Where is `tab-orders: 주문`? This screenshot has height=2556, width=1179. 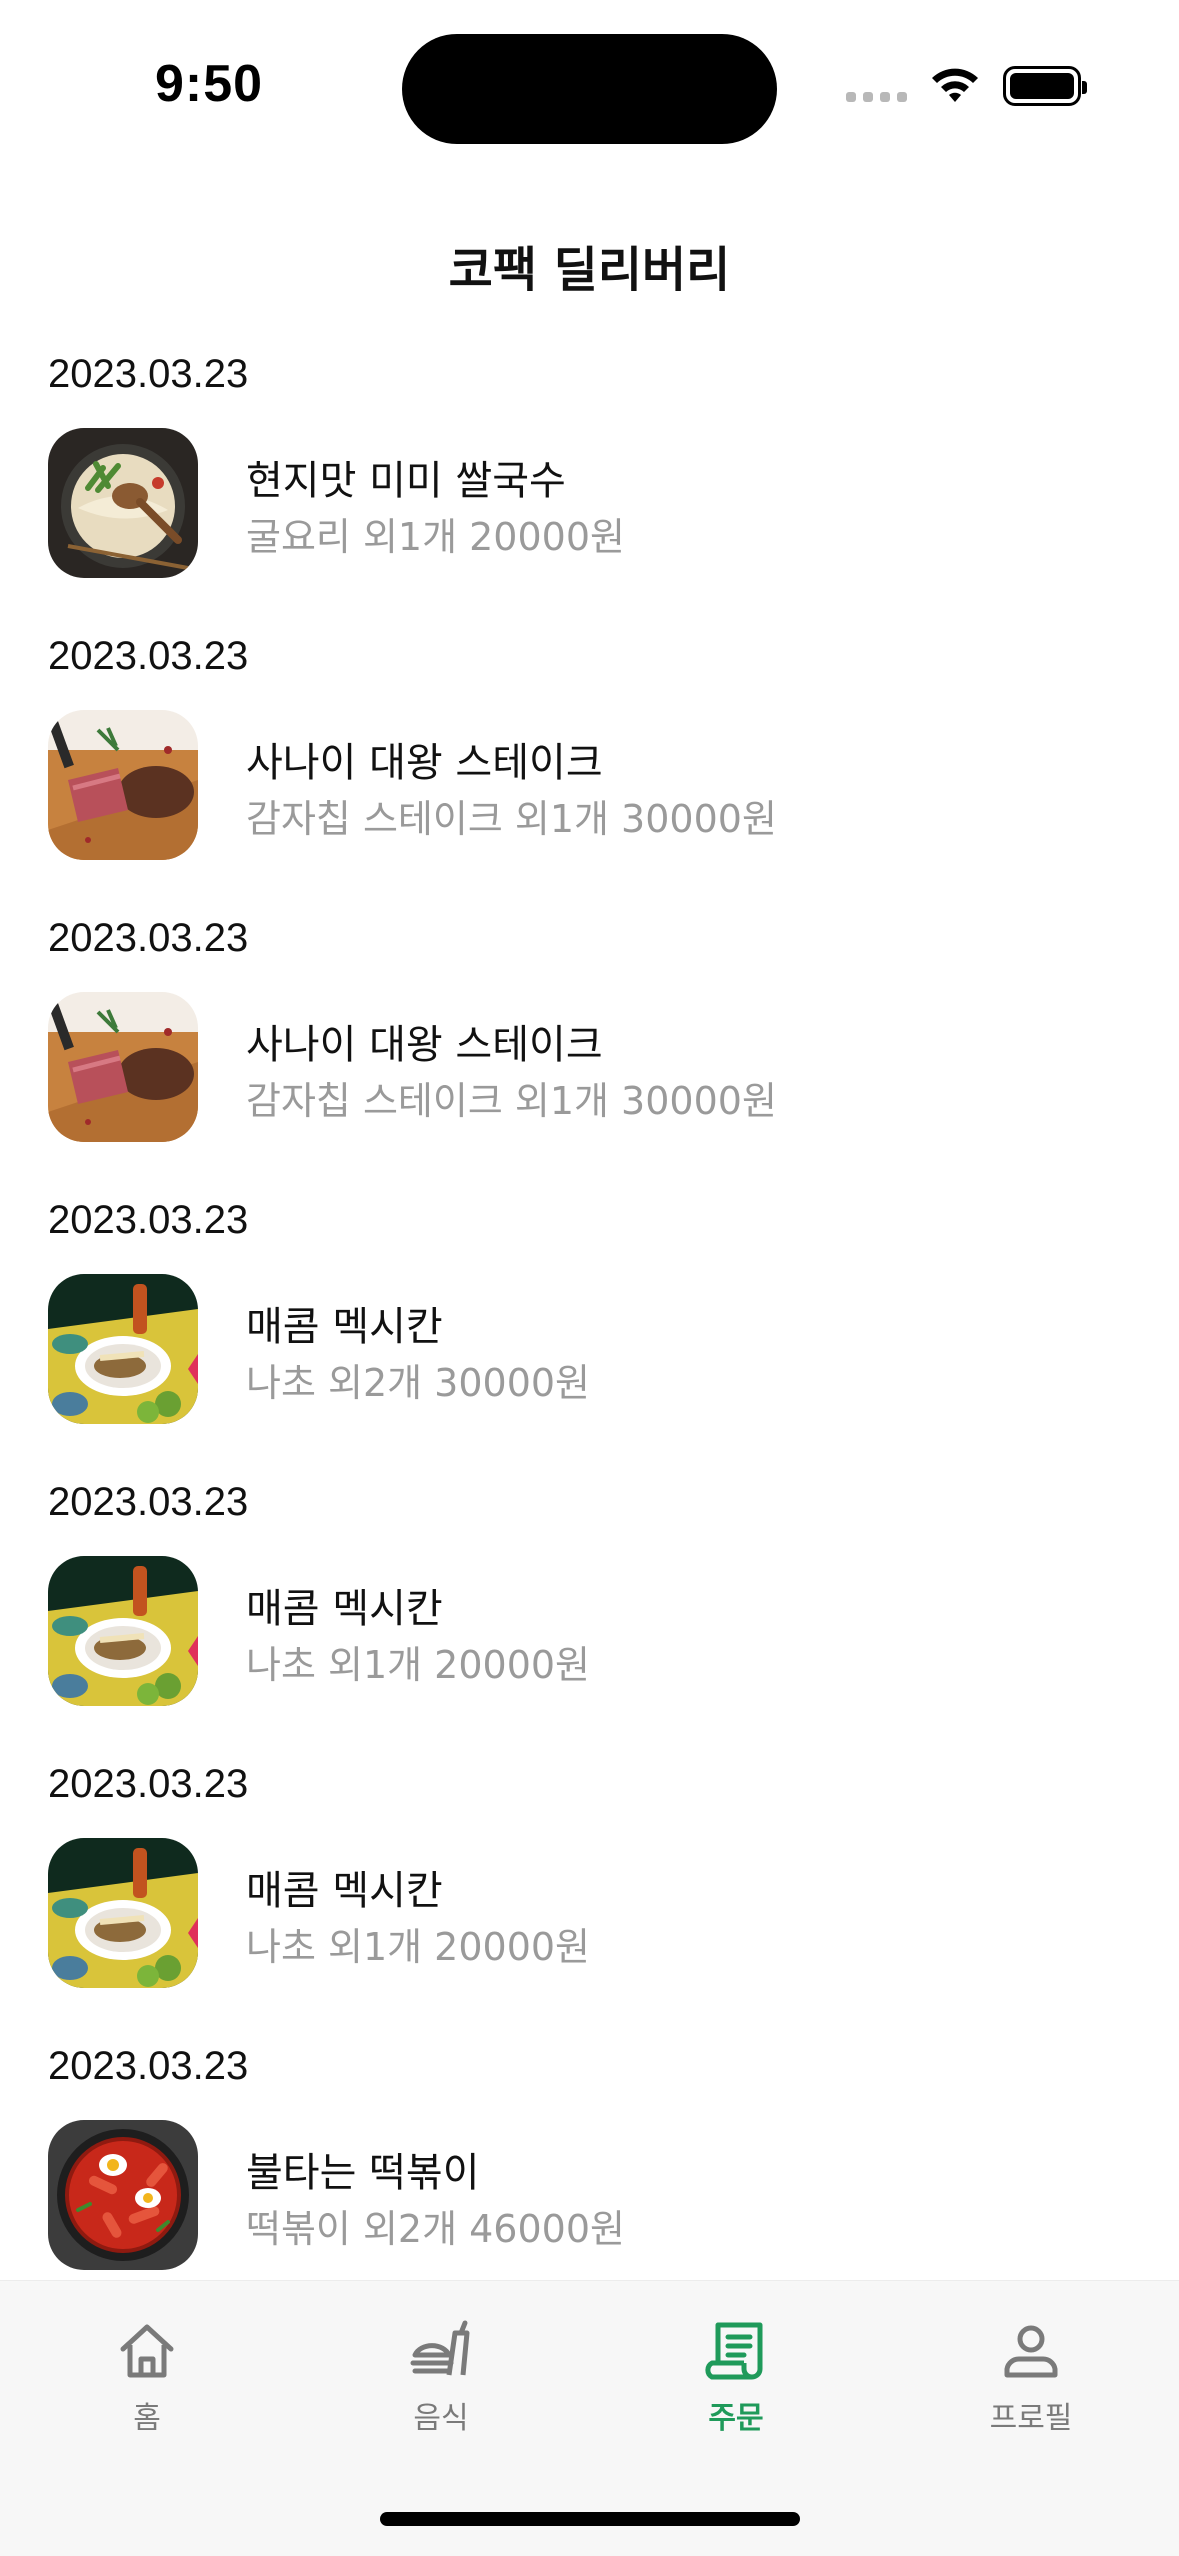
tab-orders: 주문 is located at coordinates (736, 2378).